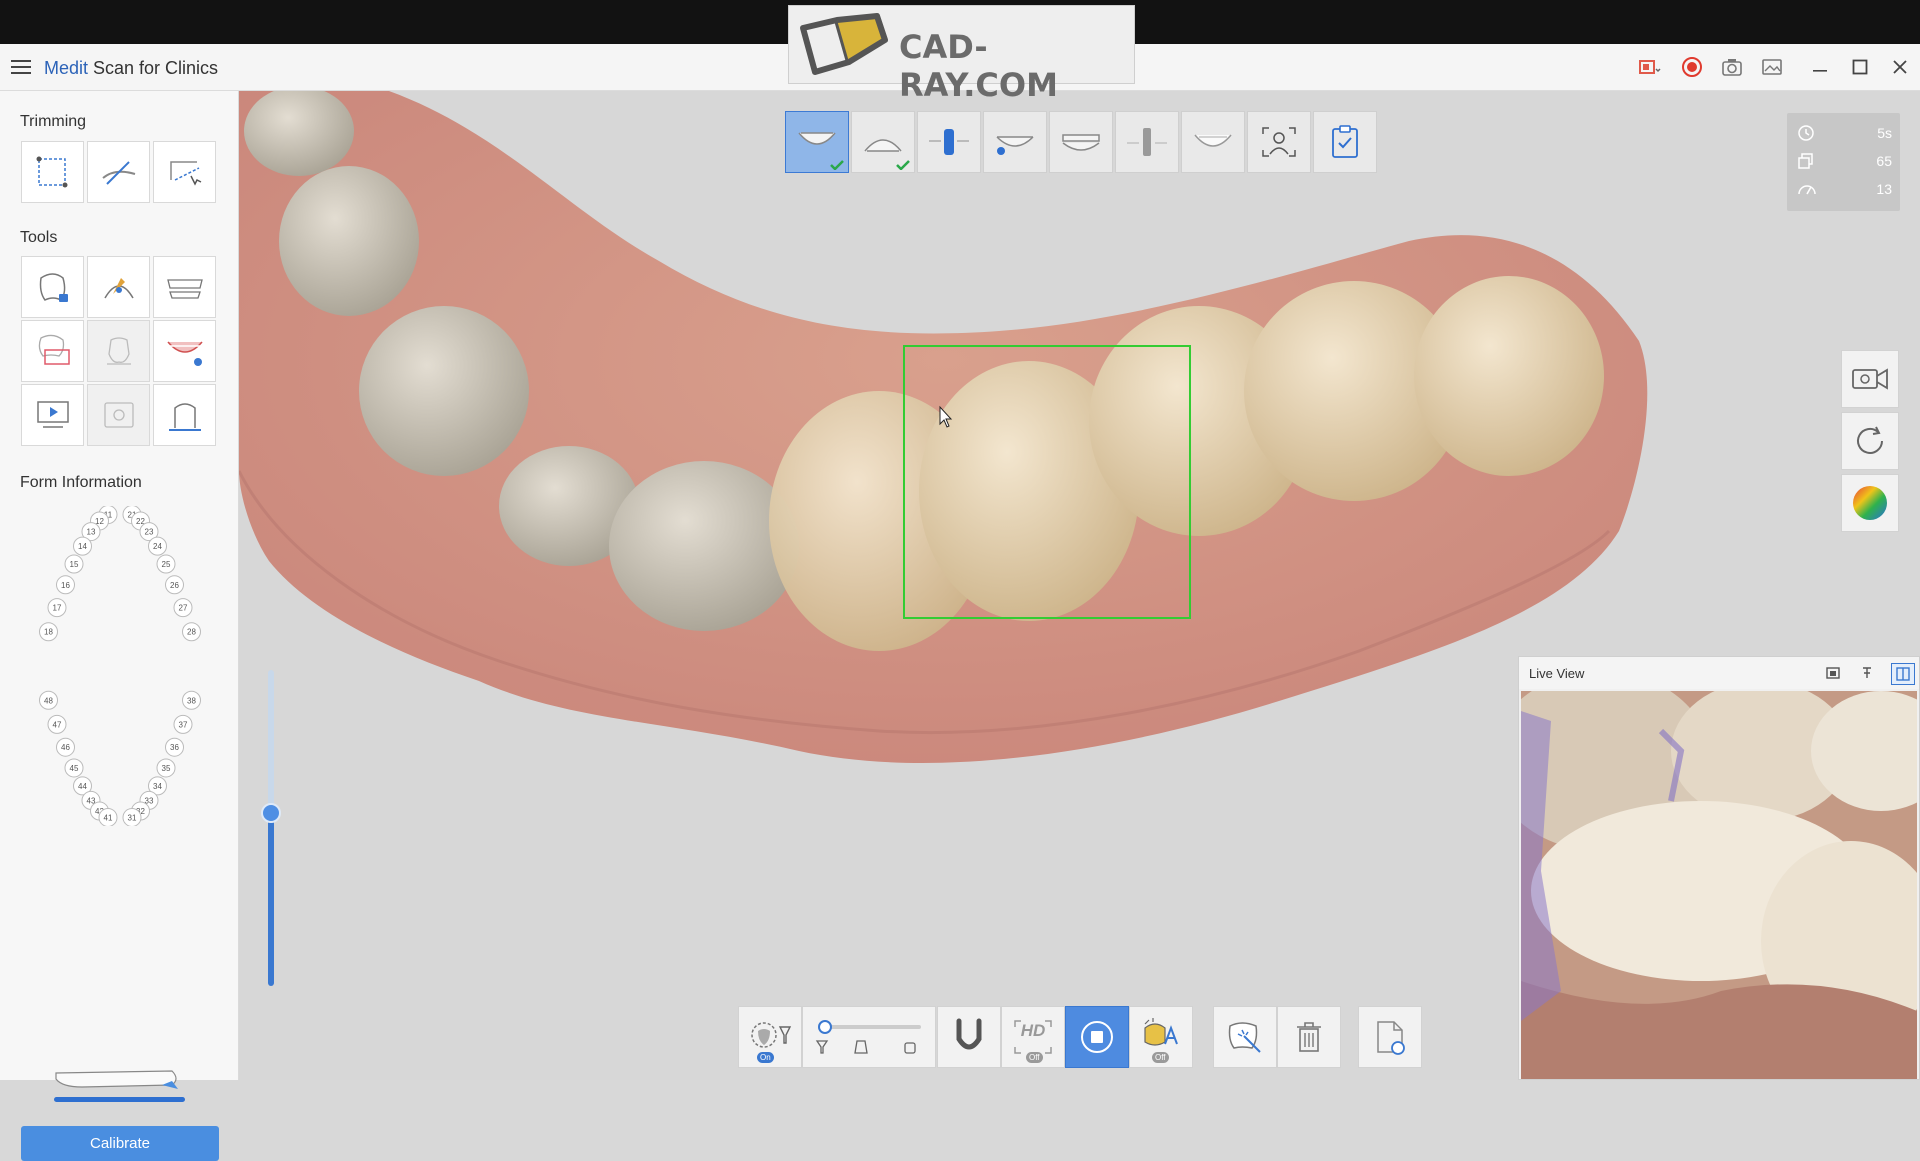  What do you see at coordinates (1160, 1057) in the screenshot?
I see `ai-badge: Off` at bounding box center [1160, 1057].